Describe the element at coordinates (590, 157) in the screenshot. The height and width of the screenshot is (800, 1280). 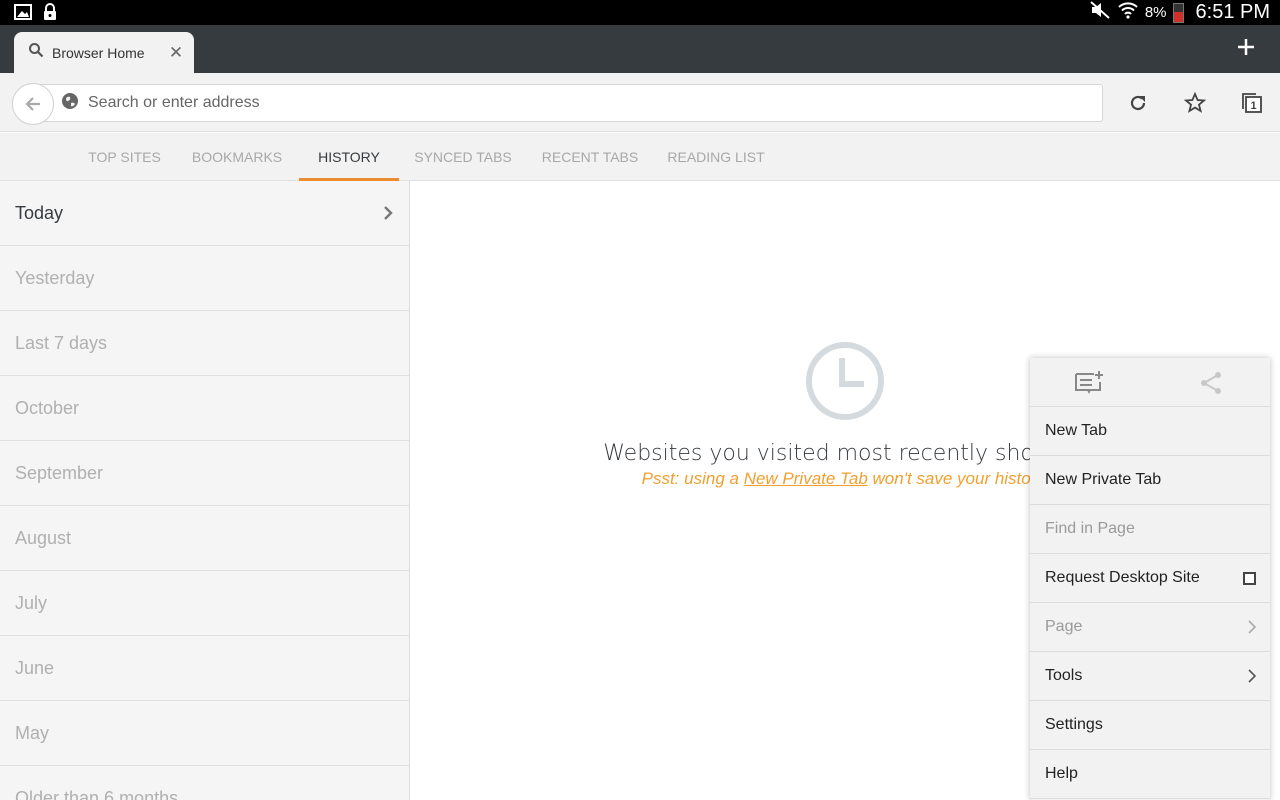
I see `tab-recent-tabs: RECENT TABS` at that location.